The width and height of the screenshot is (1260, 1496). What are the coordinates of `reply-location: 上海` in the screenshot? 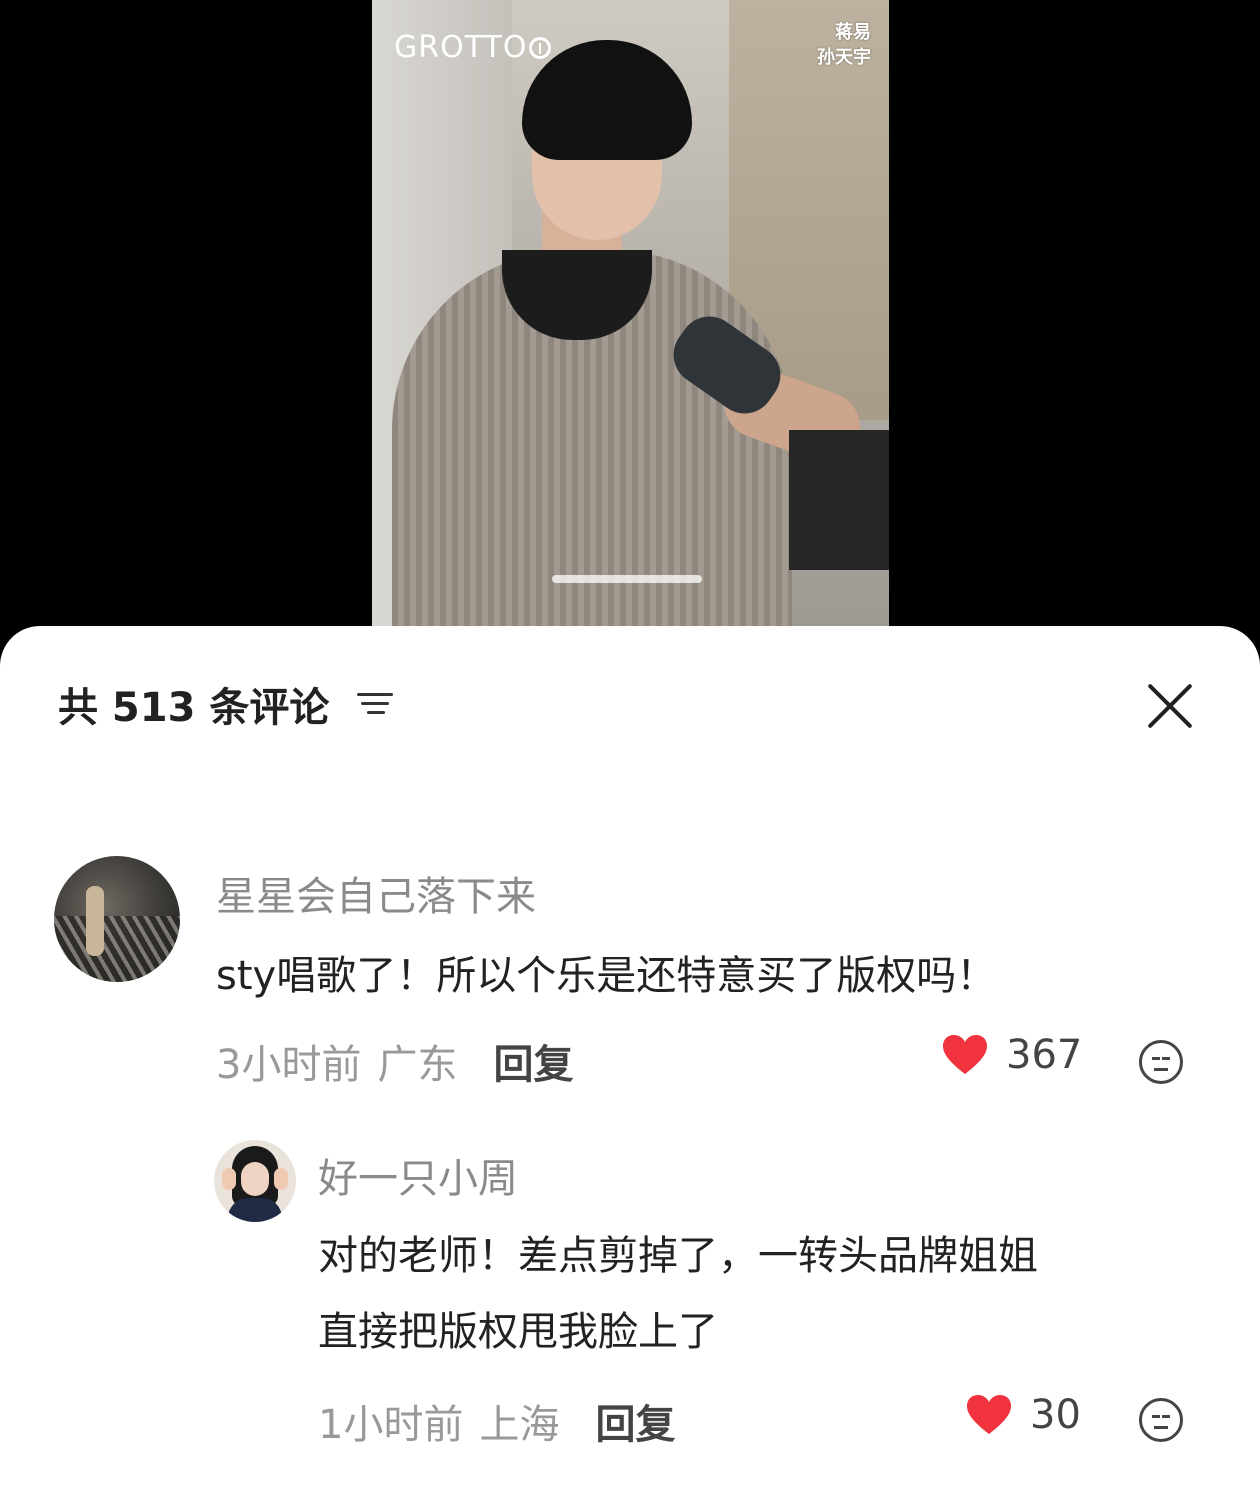 It's located at (519, 1425).